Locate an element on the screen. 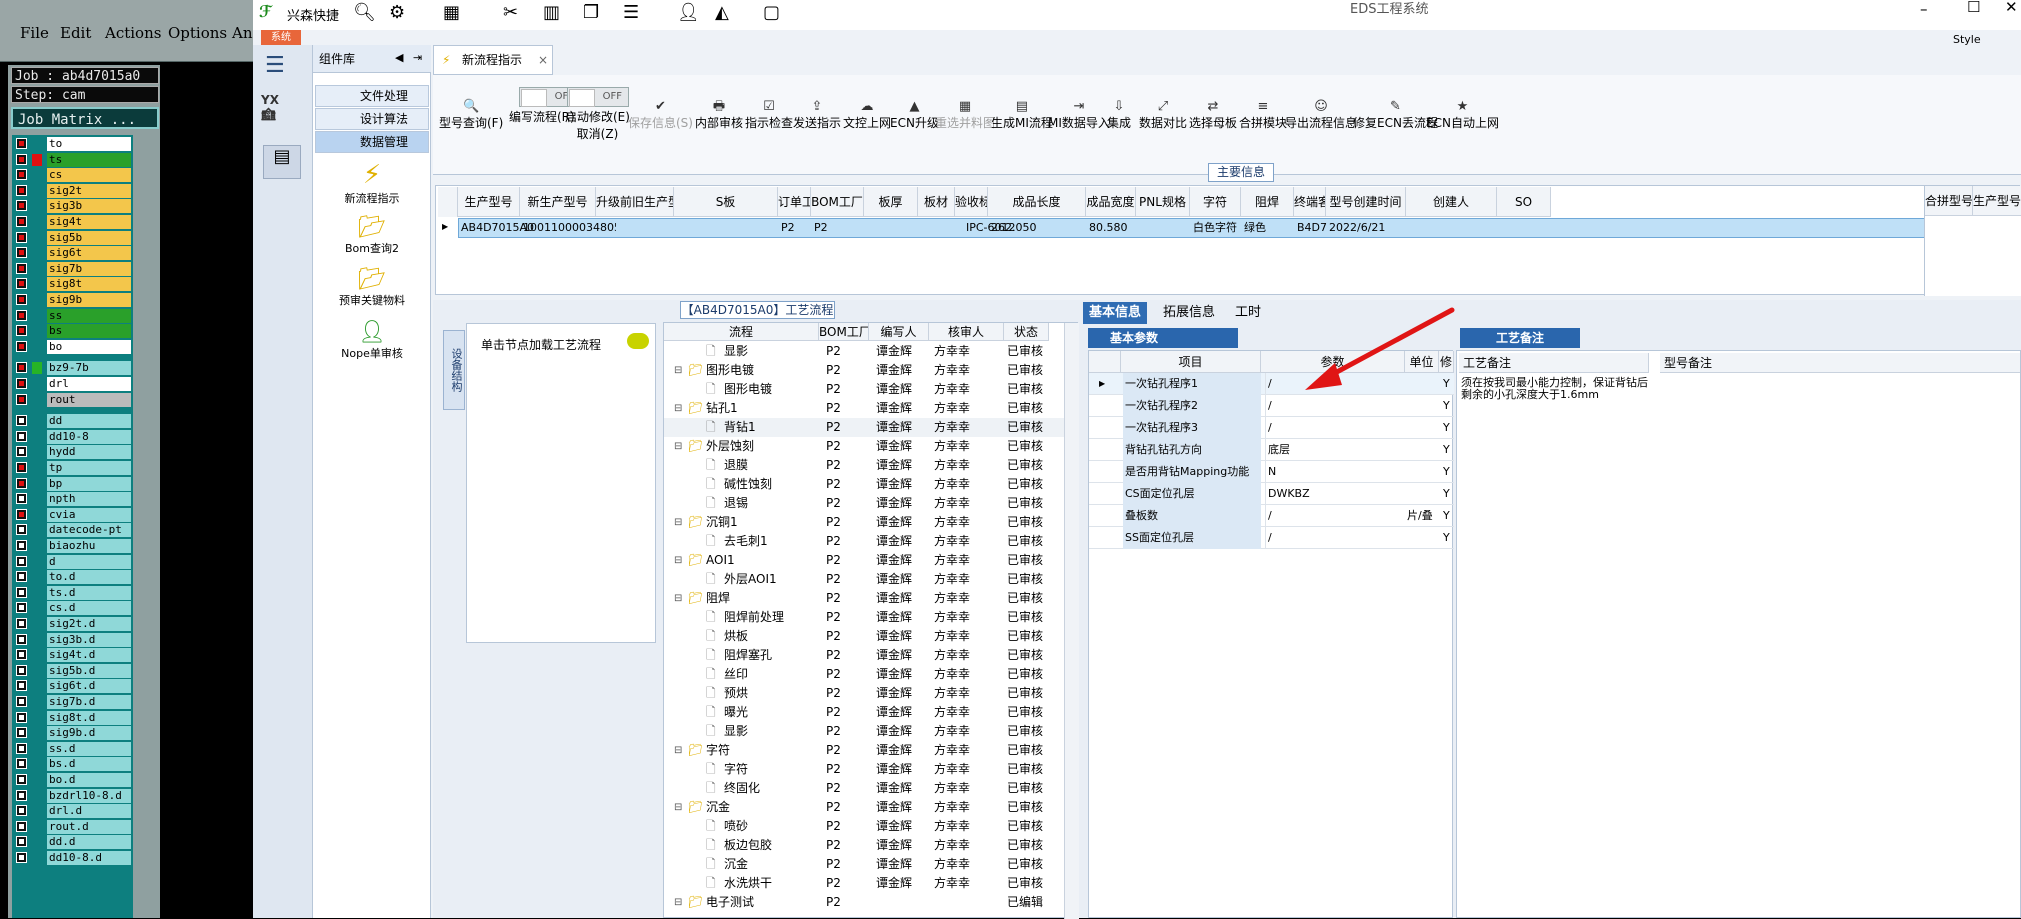 The width and height of the screenshot is (2021, 919). layer-row: to is located at coordinates (72, 144).